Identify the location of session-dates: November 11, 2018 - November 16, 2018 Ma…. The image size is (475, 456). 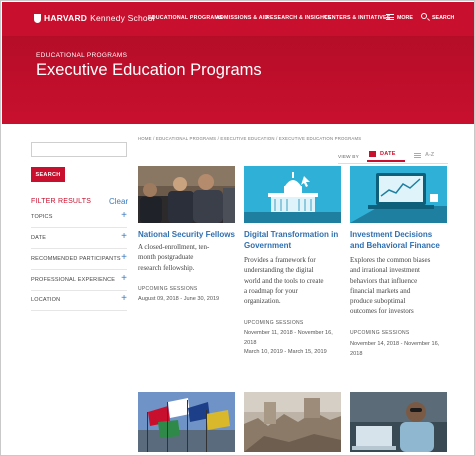
(288, 343).